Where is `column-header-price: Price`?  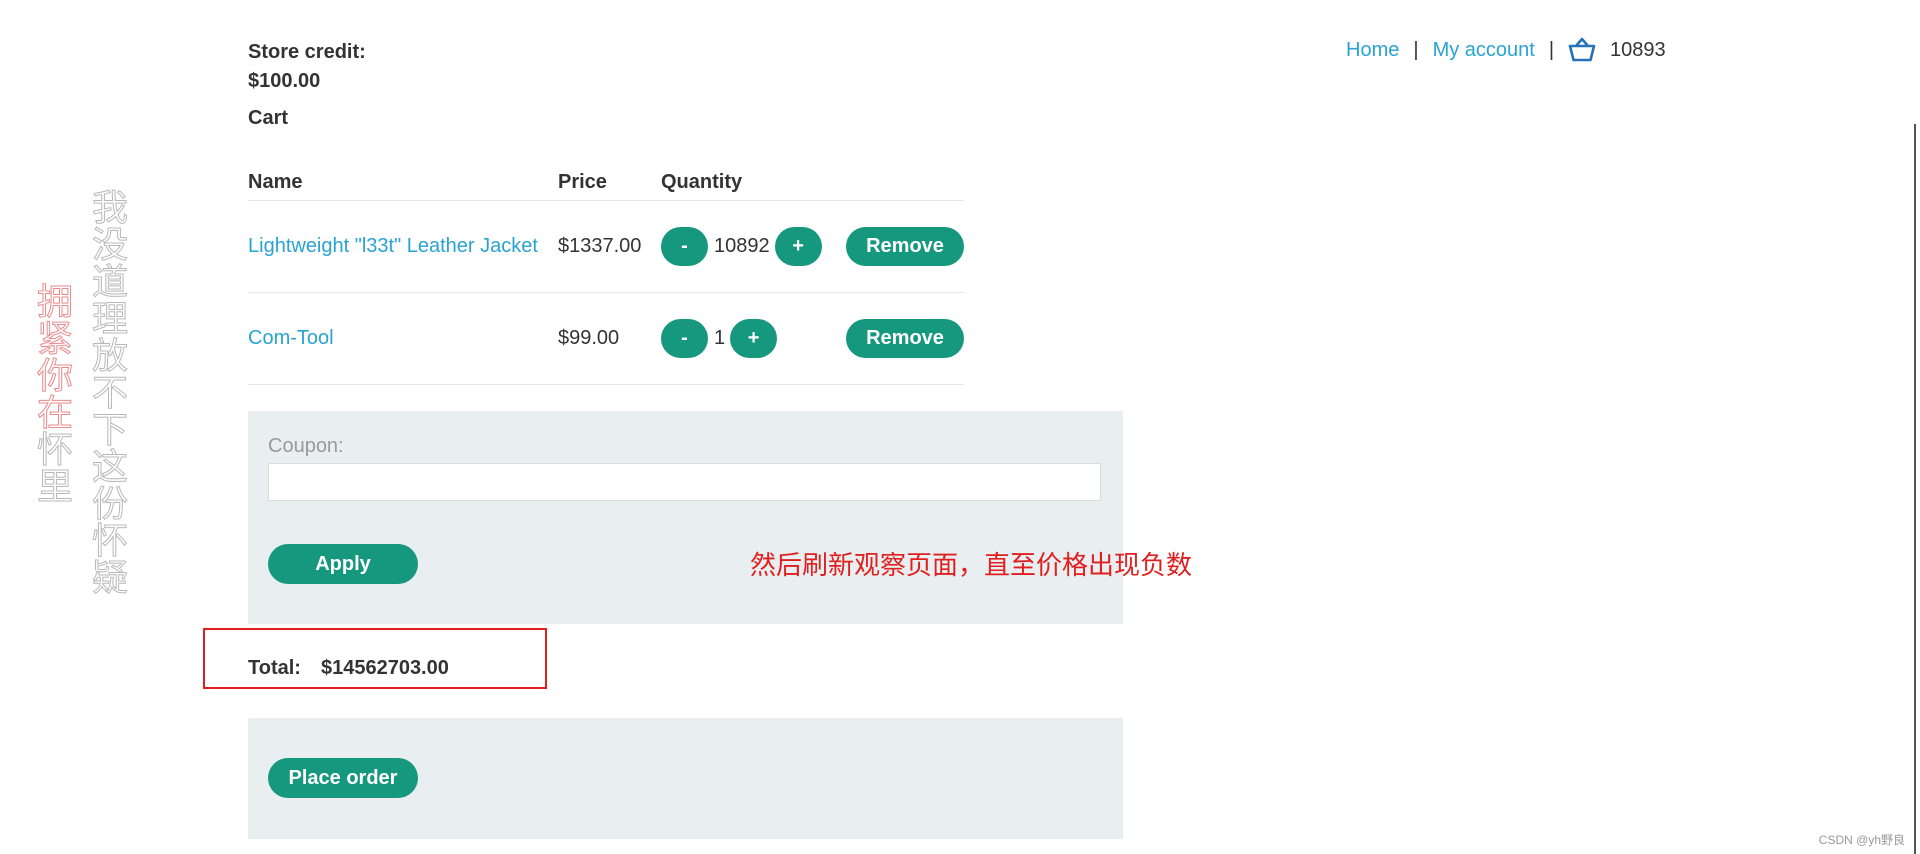
column-header-price: Price is located at coordinates (582, 181).